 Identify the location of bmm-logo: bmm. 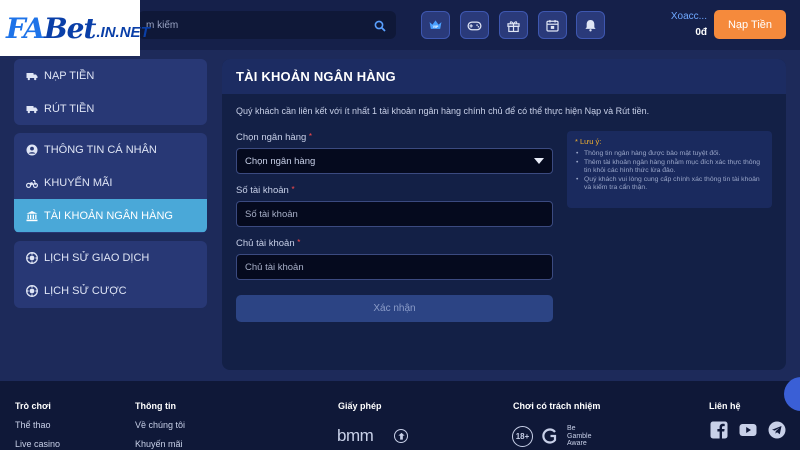
(355, 436).